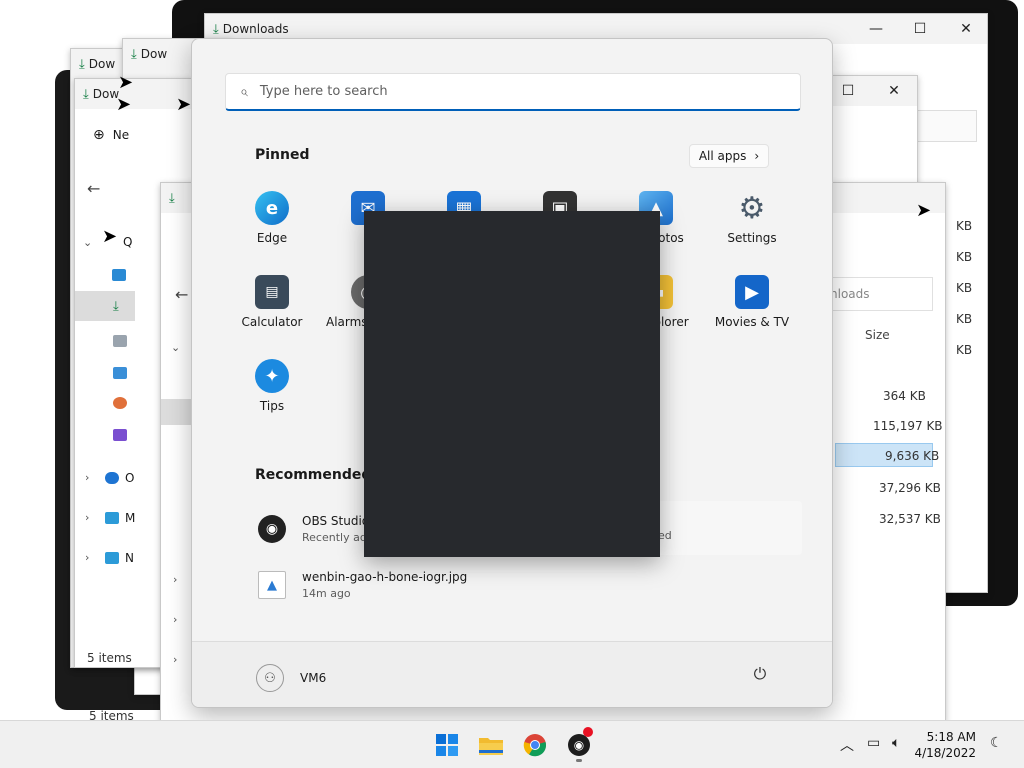  Describe the element at coordinates (255, 29) in the screenshot. I see `window-title: Downloads` at that location.